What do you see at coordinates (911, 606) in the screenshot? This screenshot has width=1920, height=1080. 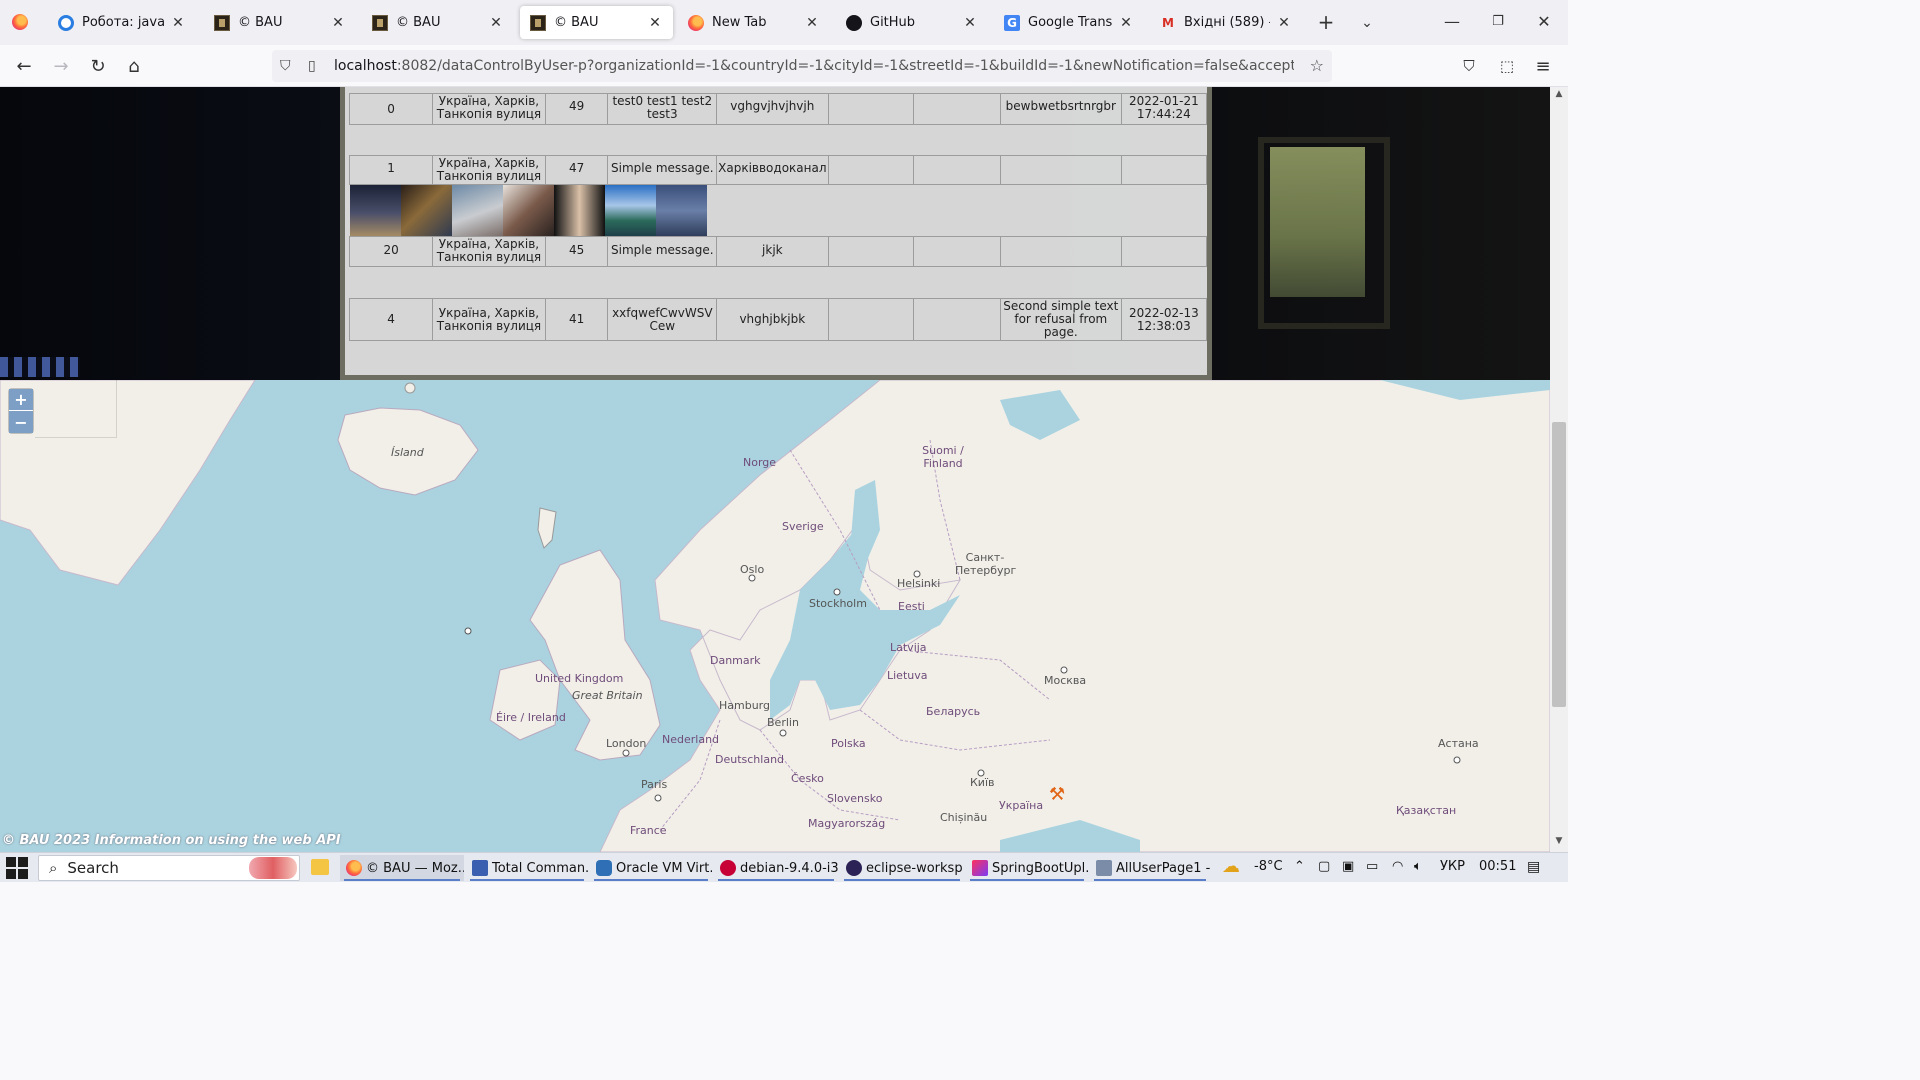 I see `map-label: Eesti` at bounding box center [911, 606].